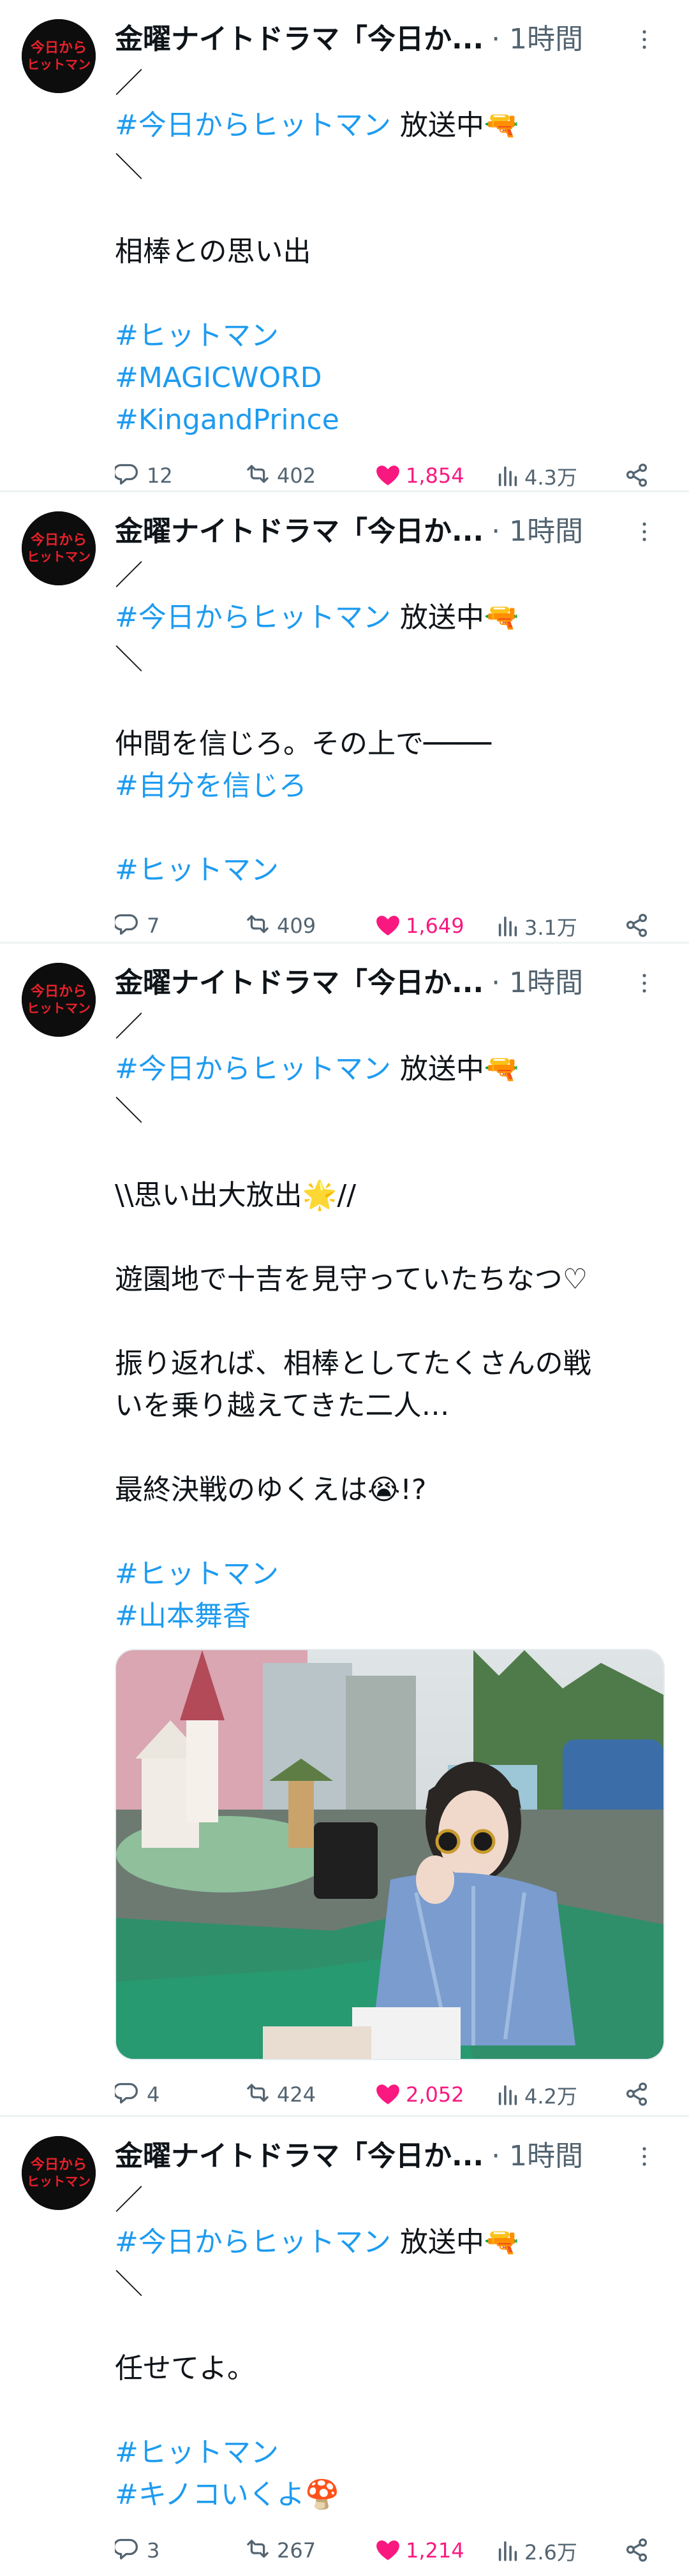 The image size is (689, 2576). I want to click on reply-button: 12, so click(144, 476).